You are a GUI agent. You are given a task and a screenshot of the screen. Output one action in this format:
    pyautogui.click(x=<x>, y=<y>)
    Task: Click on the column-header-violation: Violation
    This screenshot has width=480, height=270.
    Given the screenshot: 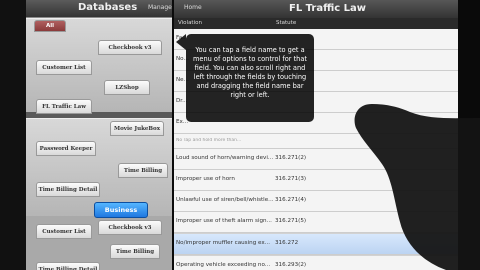 What is the action you would take?
    pyautogui.click(x=190, y=23)
    